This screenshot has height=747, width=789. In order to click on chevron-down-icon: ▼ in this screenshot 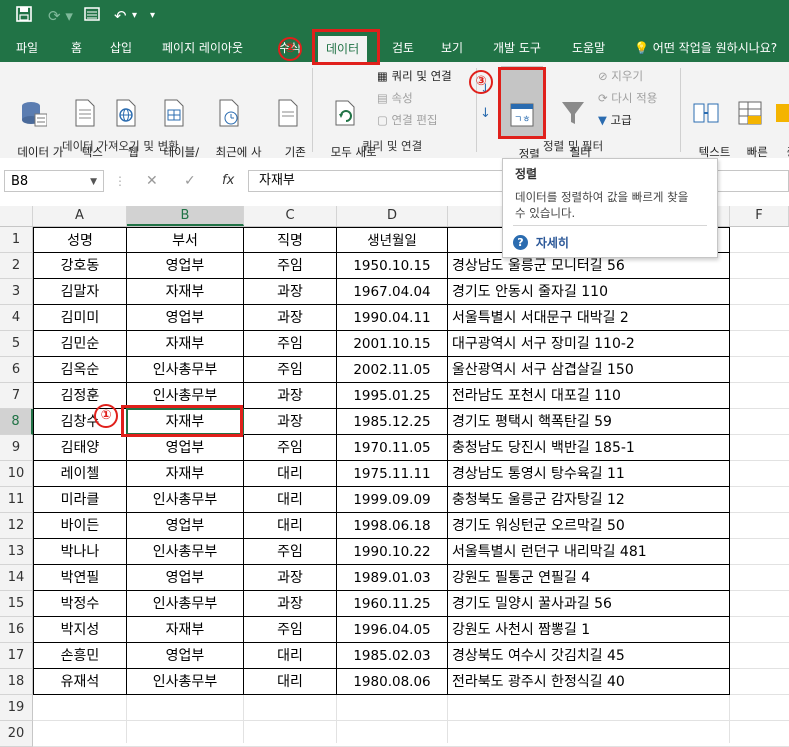, I will do `click(93, 182)`.